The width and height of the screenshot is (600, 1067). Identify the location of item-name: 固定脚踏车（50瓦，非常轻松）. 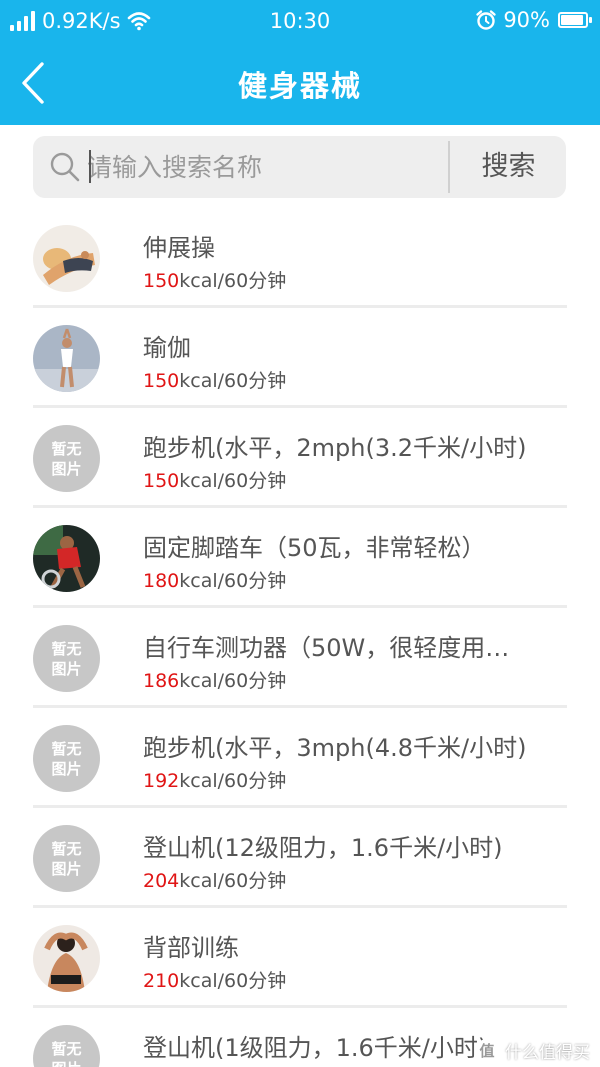
(314, 548).